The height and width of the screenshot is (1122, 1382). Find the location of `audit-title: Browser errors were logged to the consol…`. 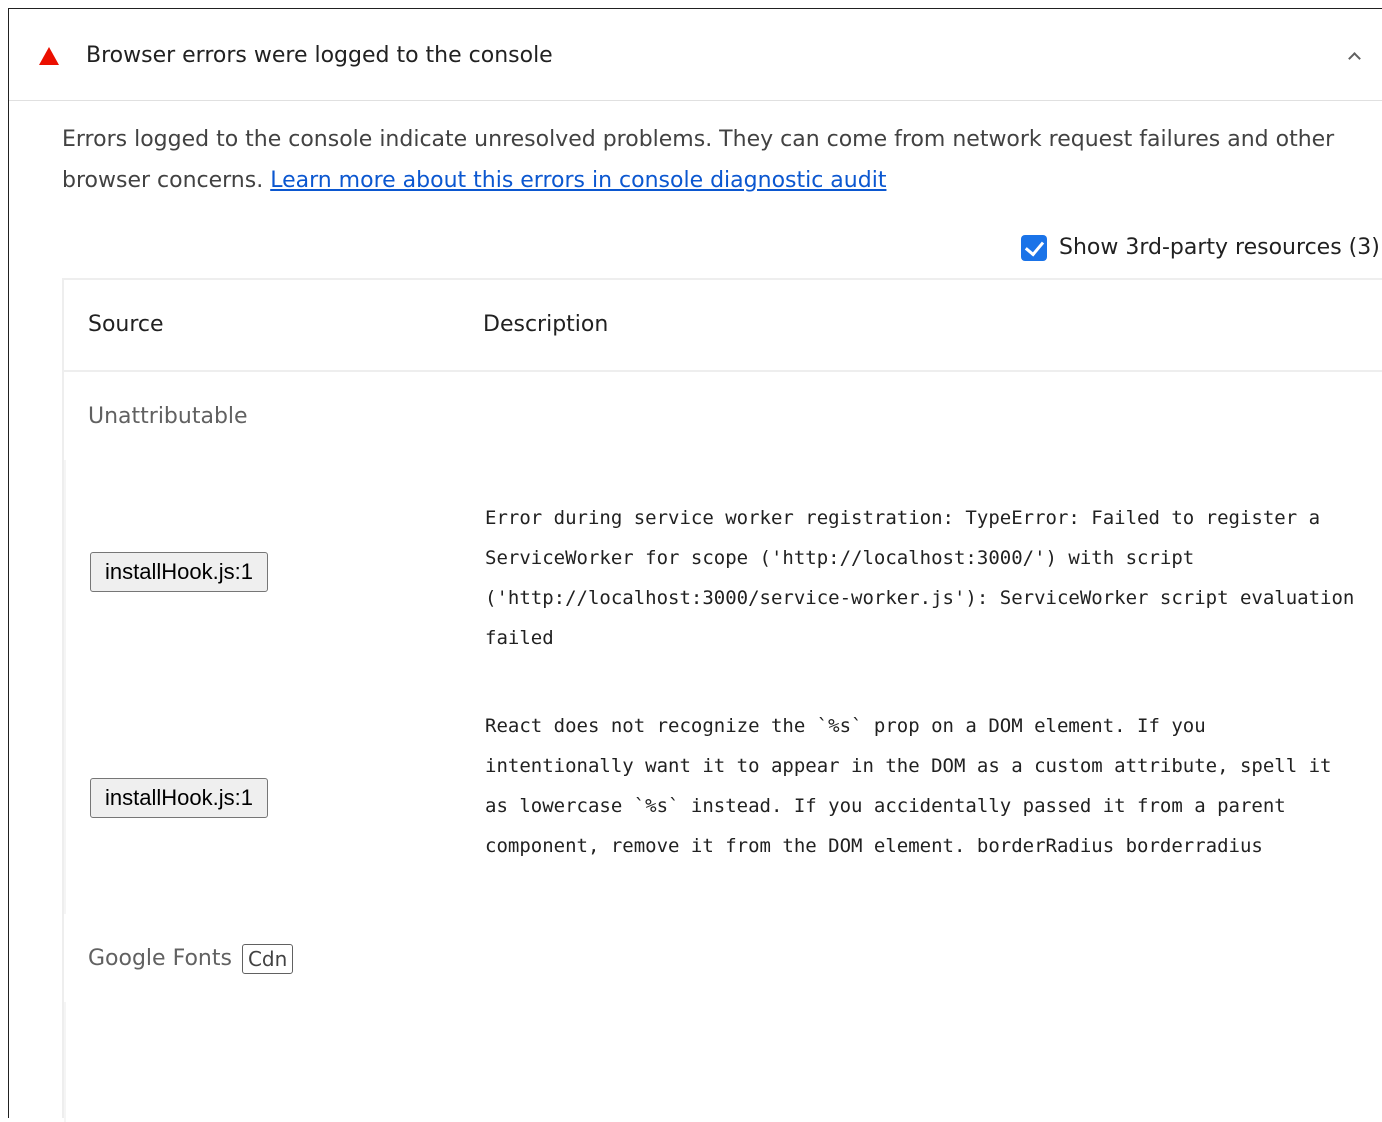

audit-title: Browser errors were logged to the consol… is located at coordinates (319, 55).